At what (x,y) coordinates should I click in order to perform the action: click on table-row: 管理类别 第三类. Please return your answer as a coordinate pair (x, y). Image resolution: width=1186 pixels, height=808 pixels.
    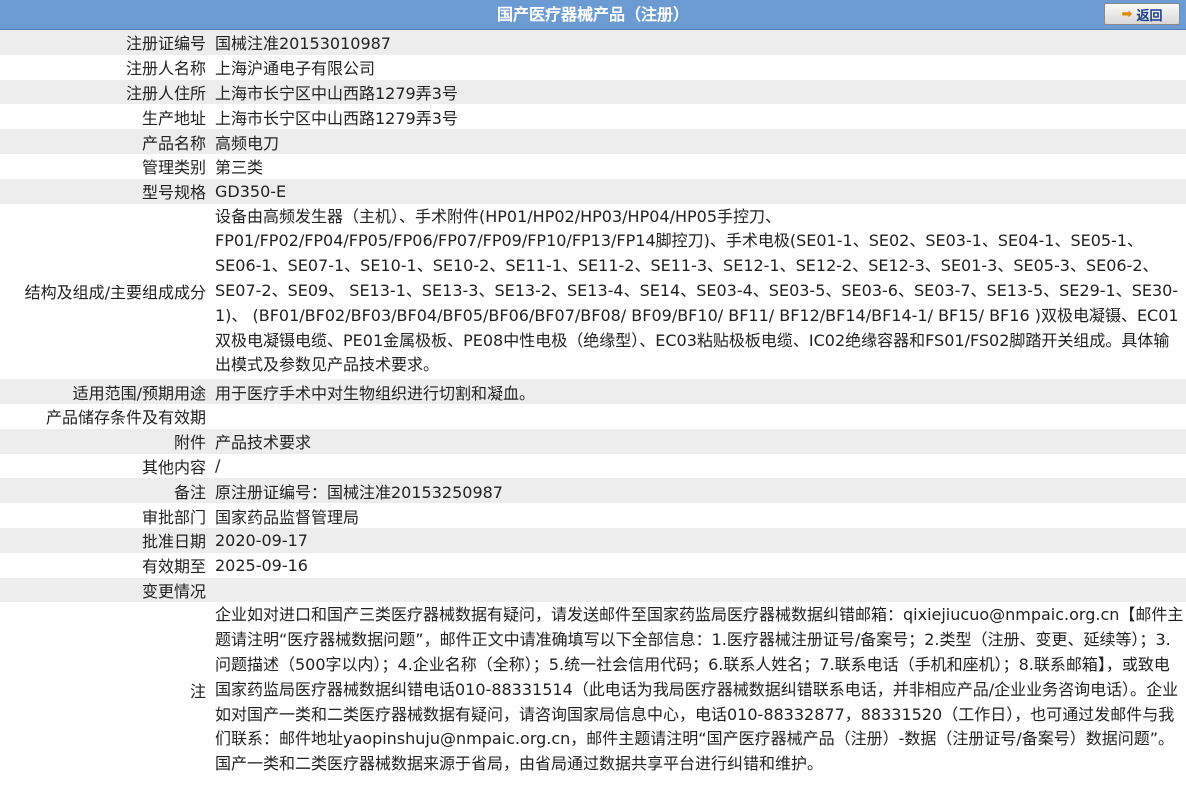
    Looking at the image, I should click on (593, 166).